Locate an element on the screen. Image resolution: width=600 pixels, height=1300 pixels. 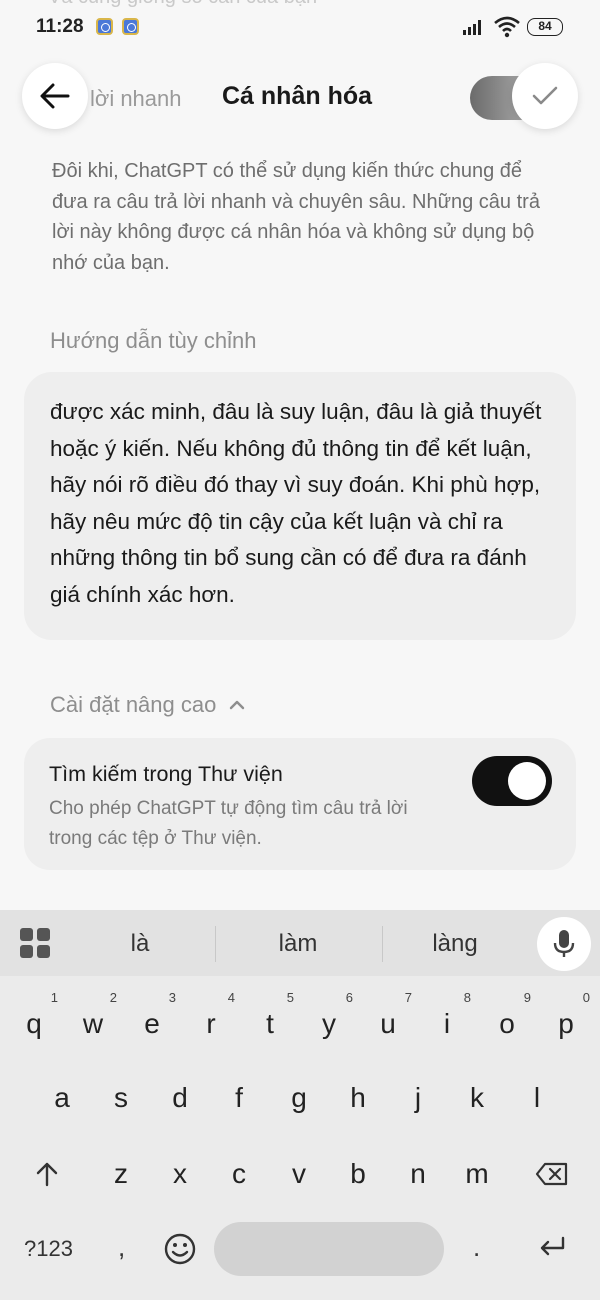
arrow-left-icon is located at coordinates (55, 96).